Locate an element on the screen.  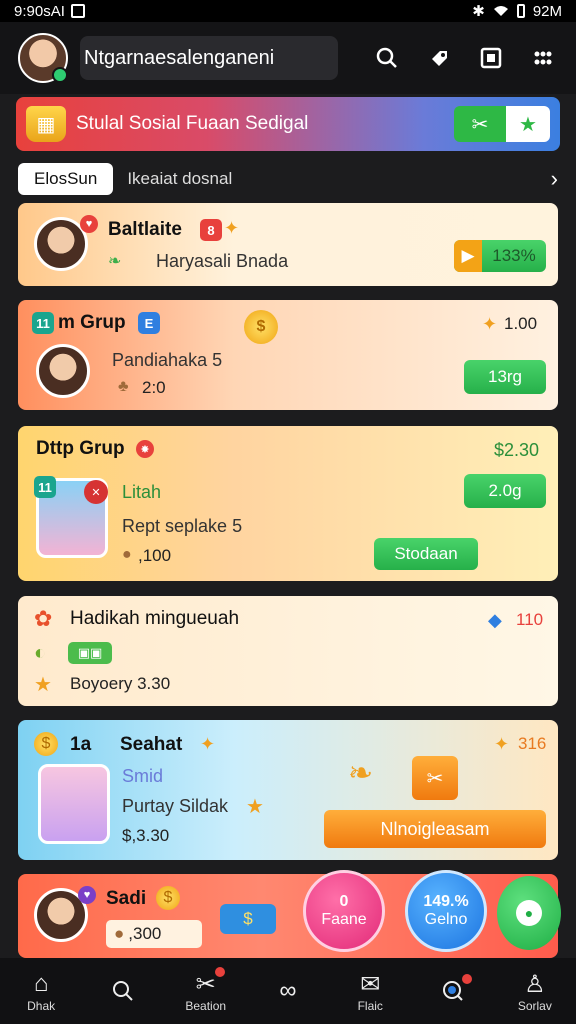
nav-tools: ✂ Beation is located at coordinates (206, 990).